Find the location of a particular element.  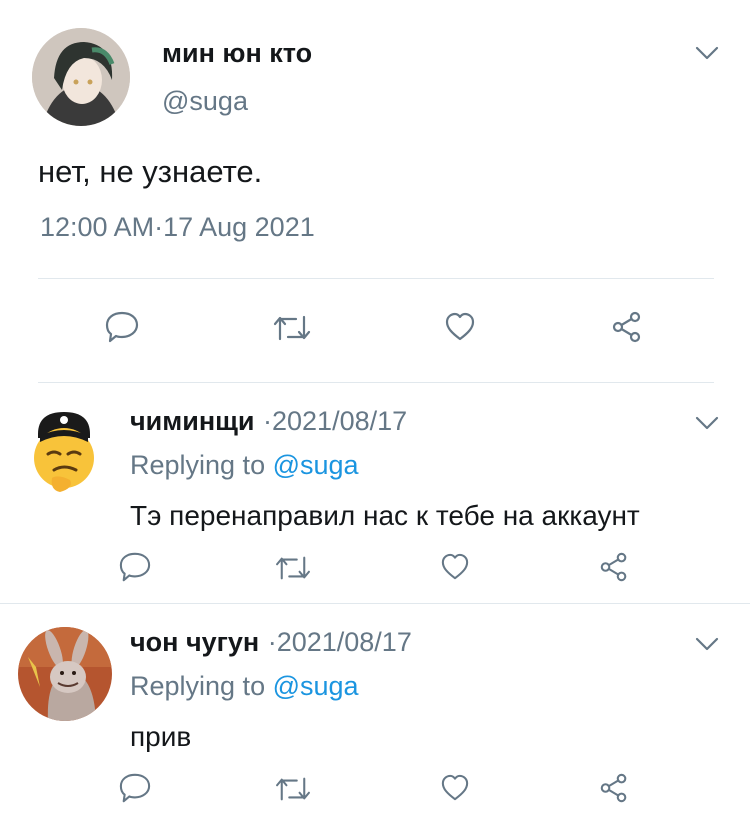

tweet-timestamp: 12:00 AM·17 Aug 2021 is located at coordinates (177, 227).